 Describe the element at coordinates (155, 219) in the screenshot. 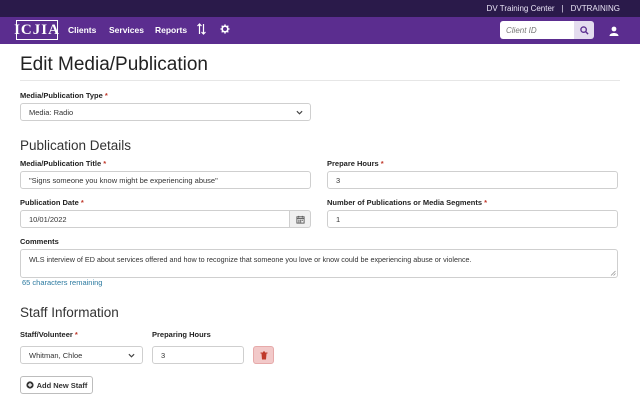

I see `publication-date-field: 10/01/2022` at that location.